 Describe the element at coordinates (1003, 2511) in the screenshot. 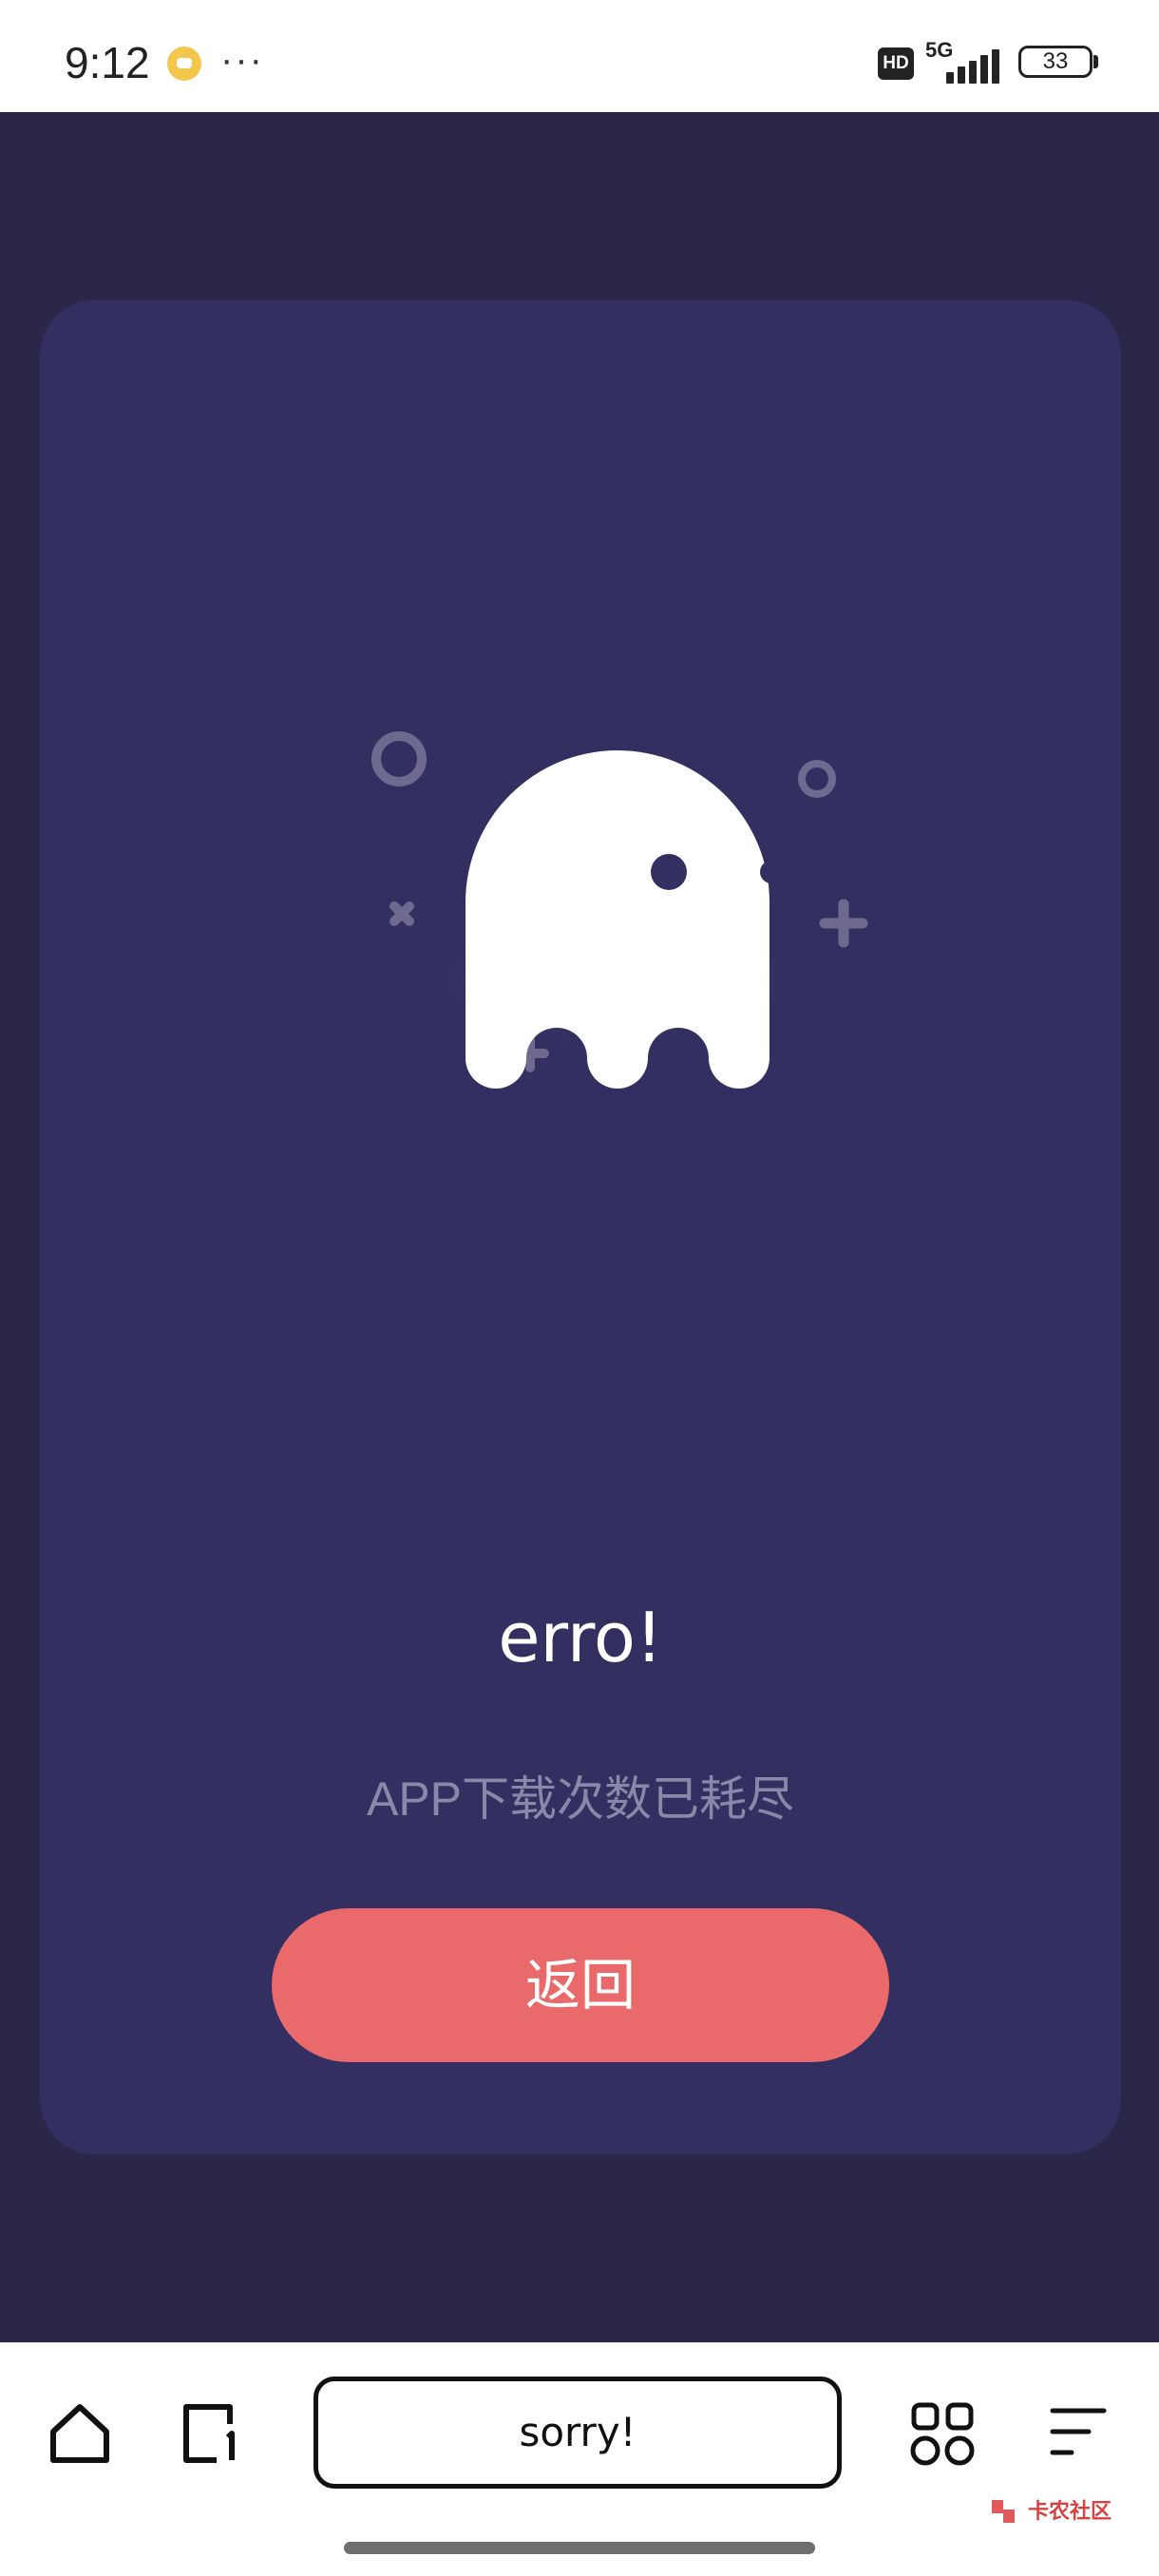

I see `watermark-icon` at that location.